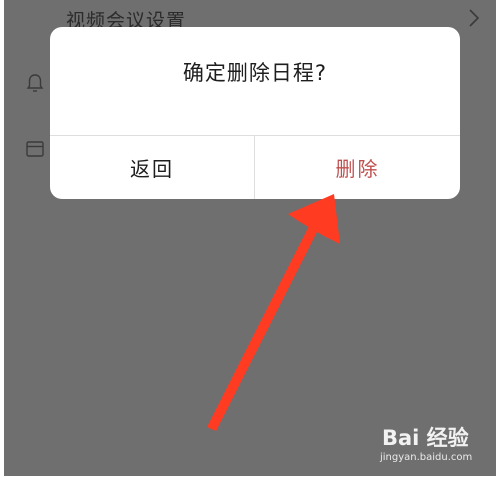  I want to click on watermark-url: jingyan.baidu.com, so click(426, 457).